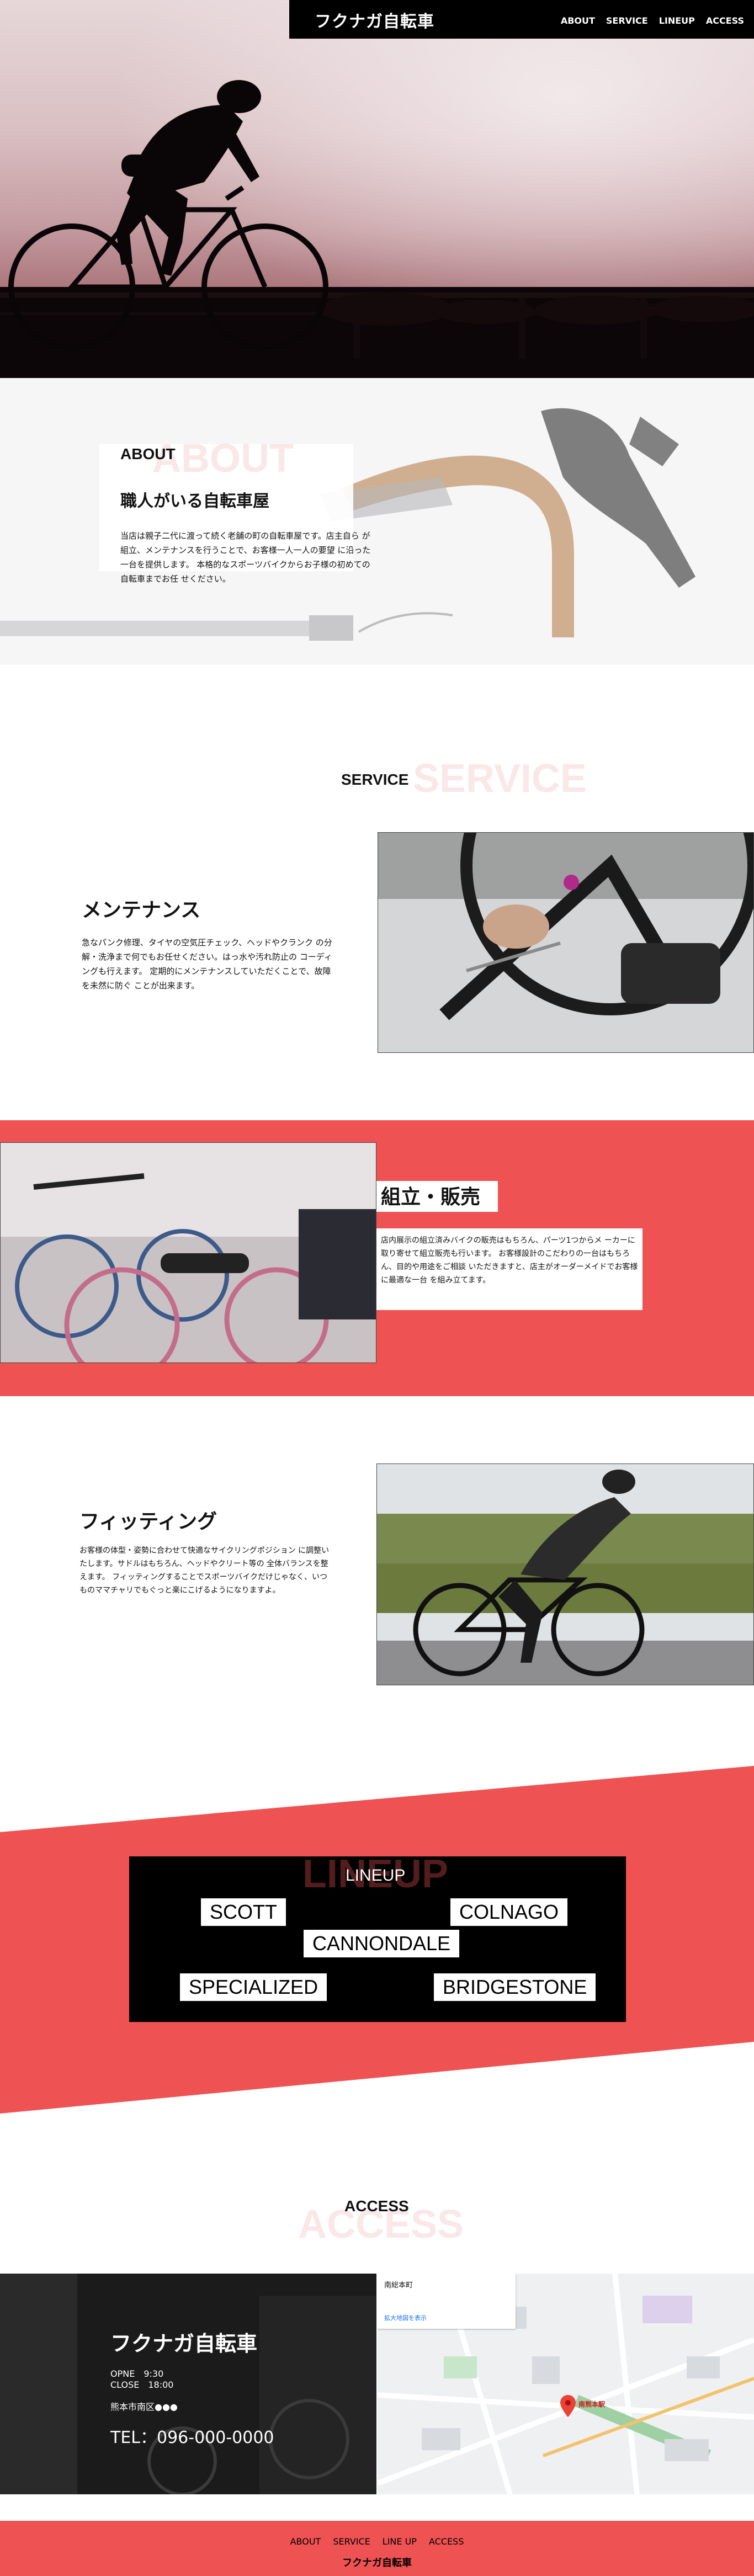 The image size is (754, 2576). Describe the element at coordinates (398, 2285) in the screenshot. I see `map-place-name: 南総本町` at that location.